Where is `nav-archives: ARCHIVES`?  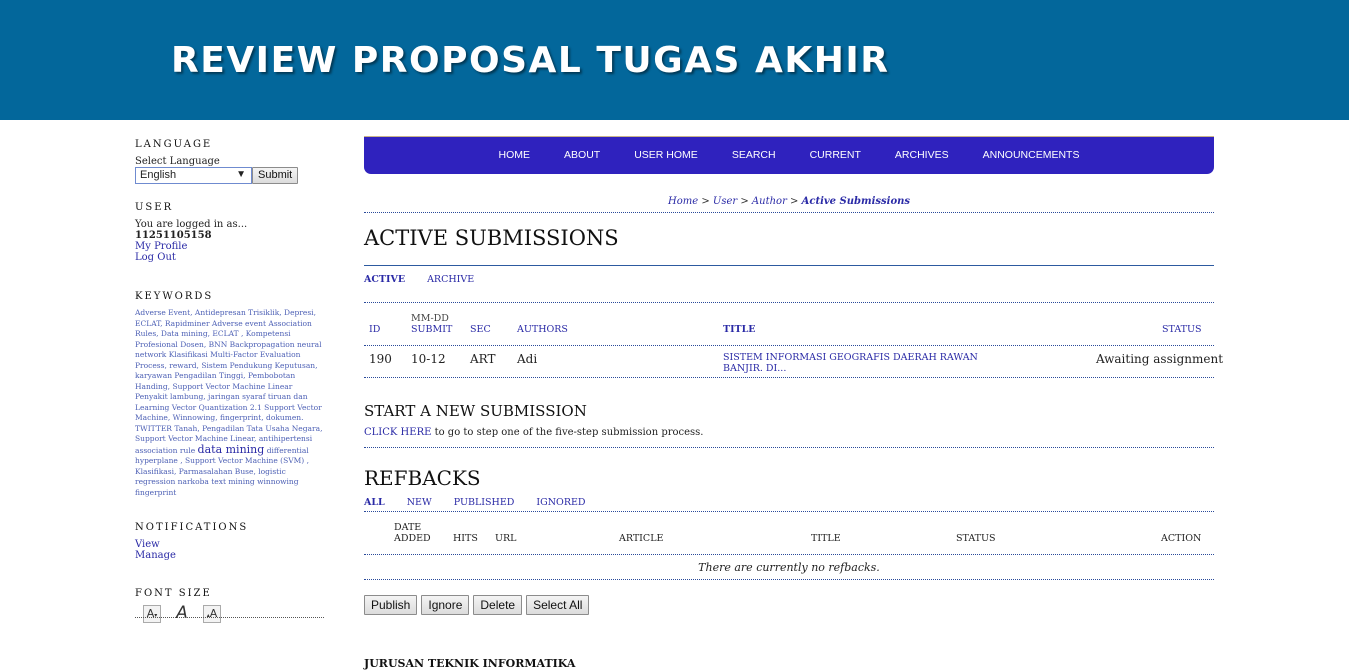 nav-archives: ARCHIVES is located at coordinates (922, 155).